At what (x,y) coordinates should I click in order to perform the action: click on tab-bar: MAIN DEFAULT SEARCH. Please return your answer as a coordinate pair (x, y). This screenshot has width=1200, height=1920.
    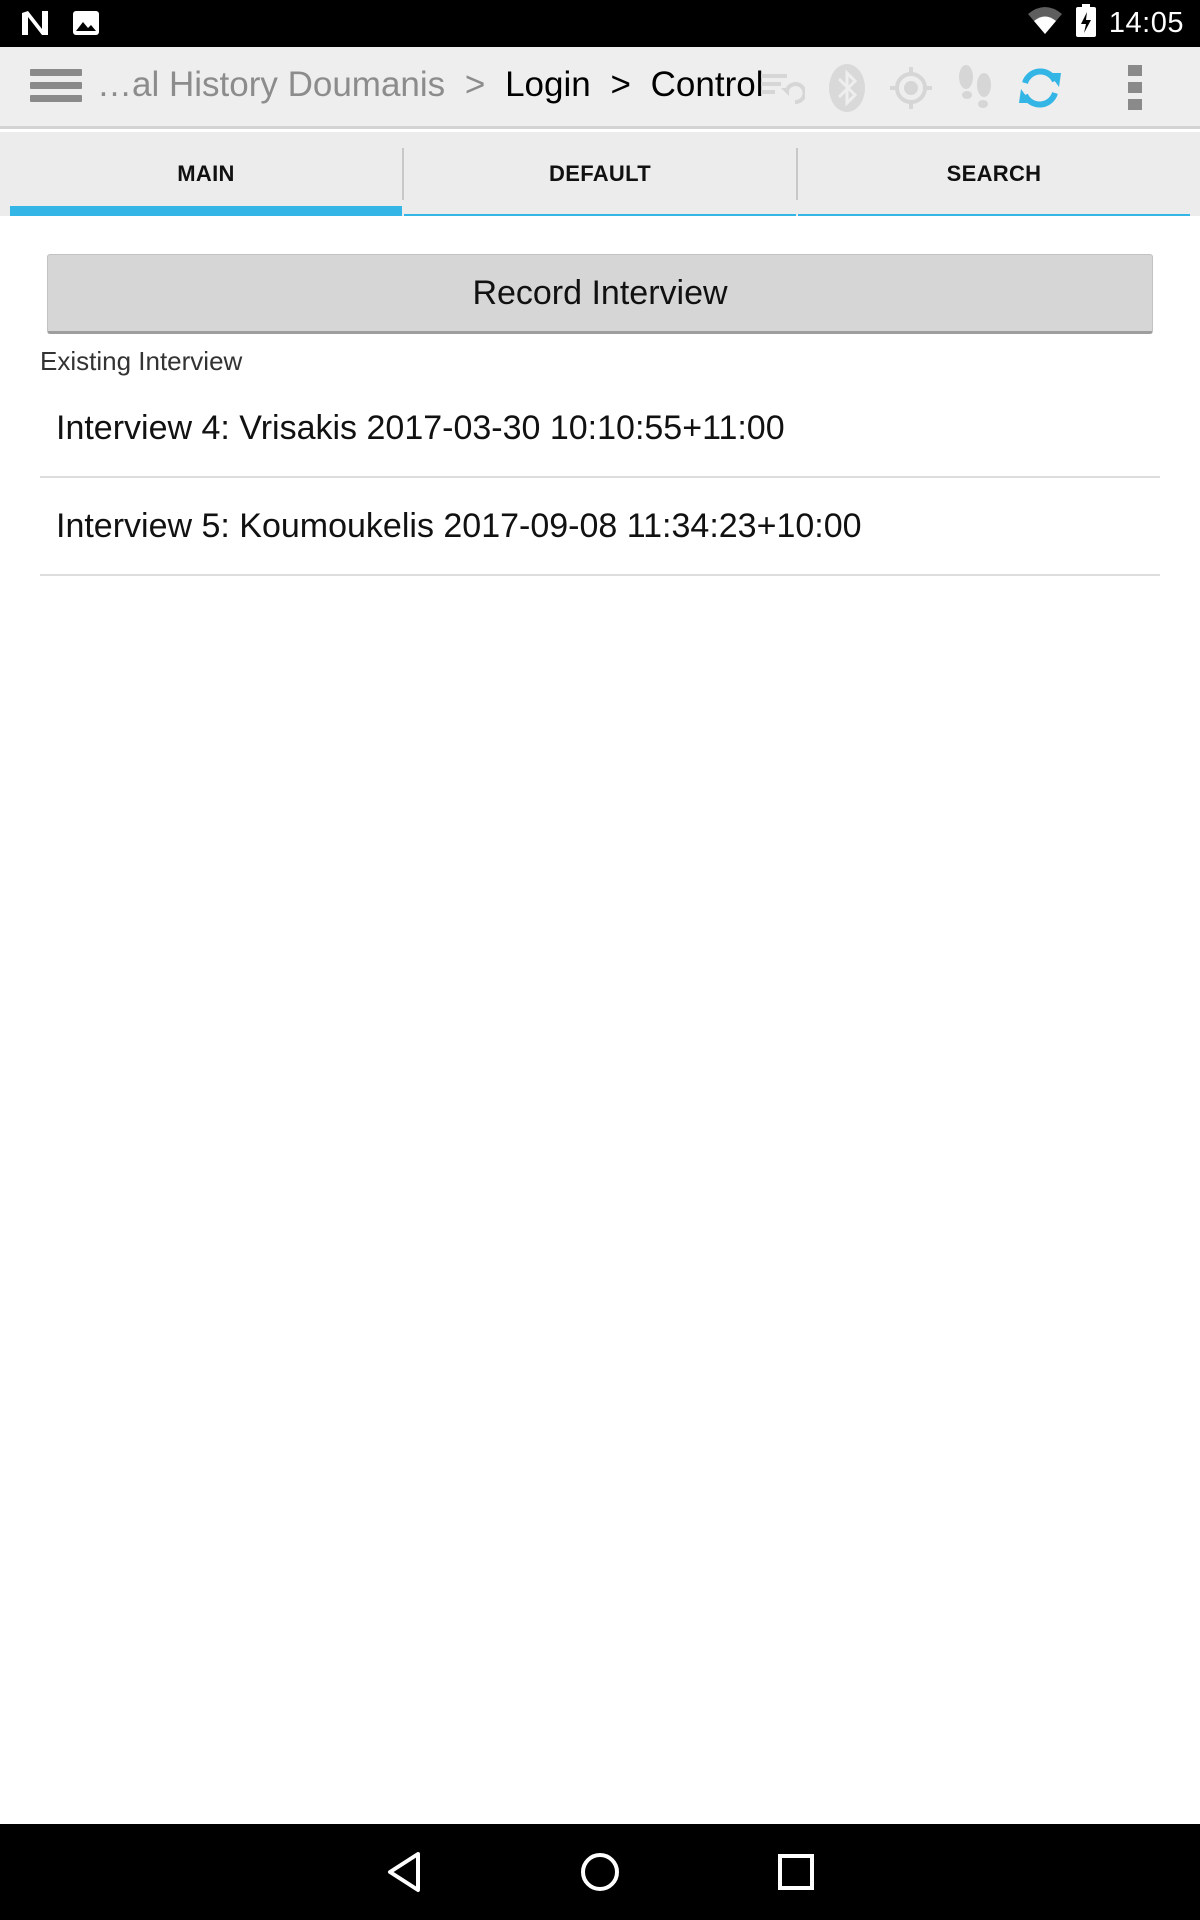
    Looking at the image, I should click on (600, 174).